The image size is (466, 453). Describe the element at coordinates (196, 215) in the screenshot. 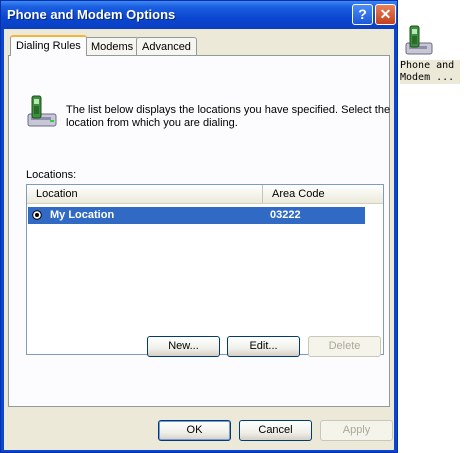

I see `list-item: My Location 03222` at that location.